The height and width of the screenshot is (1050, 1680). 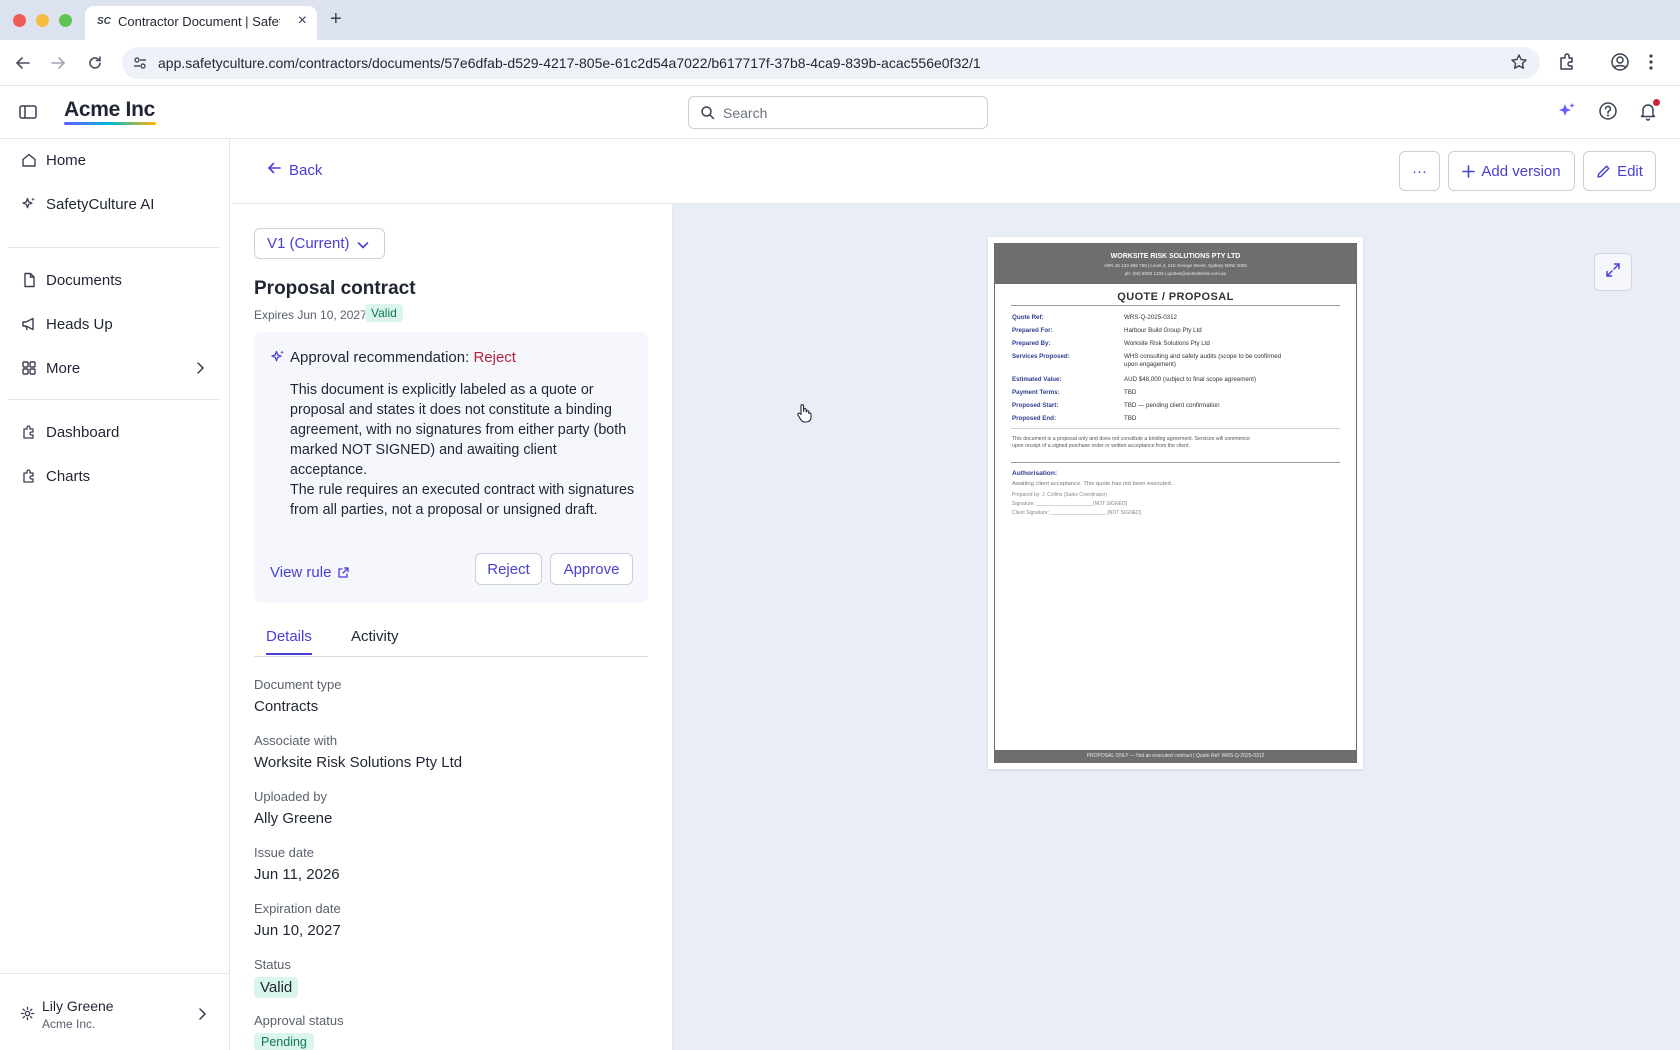 What do you see at coordinates (115, 1011) in the screenshot?
I see `user-menu: Lily Greene Acme Inc.` at bounding box center [115, 1011].